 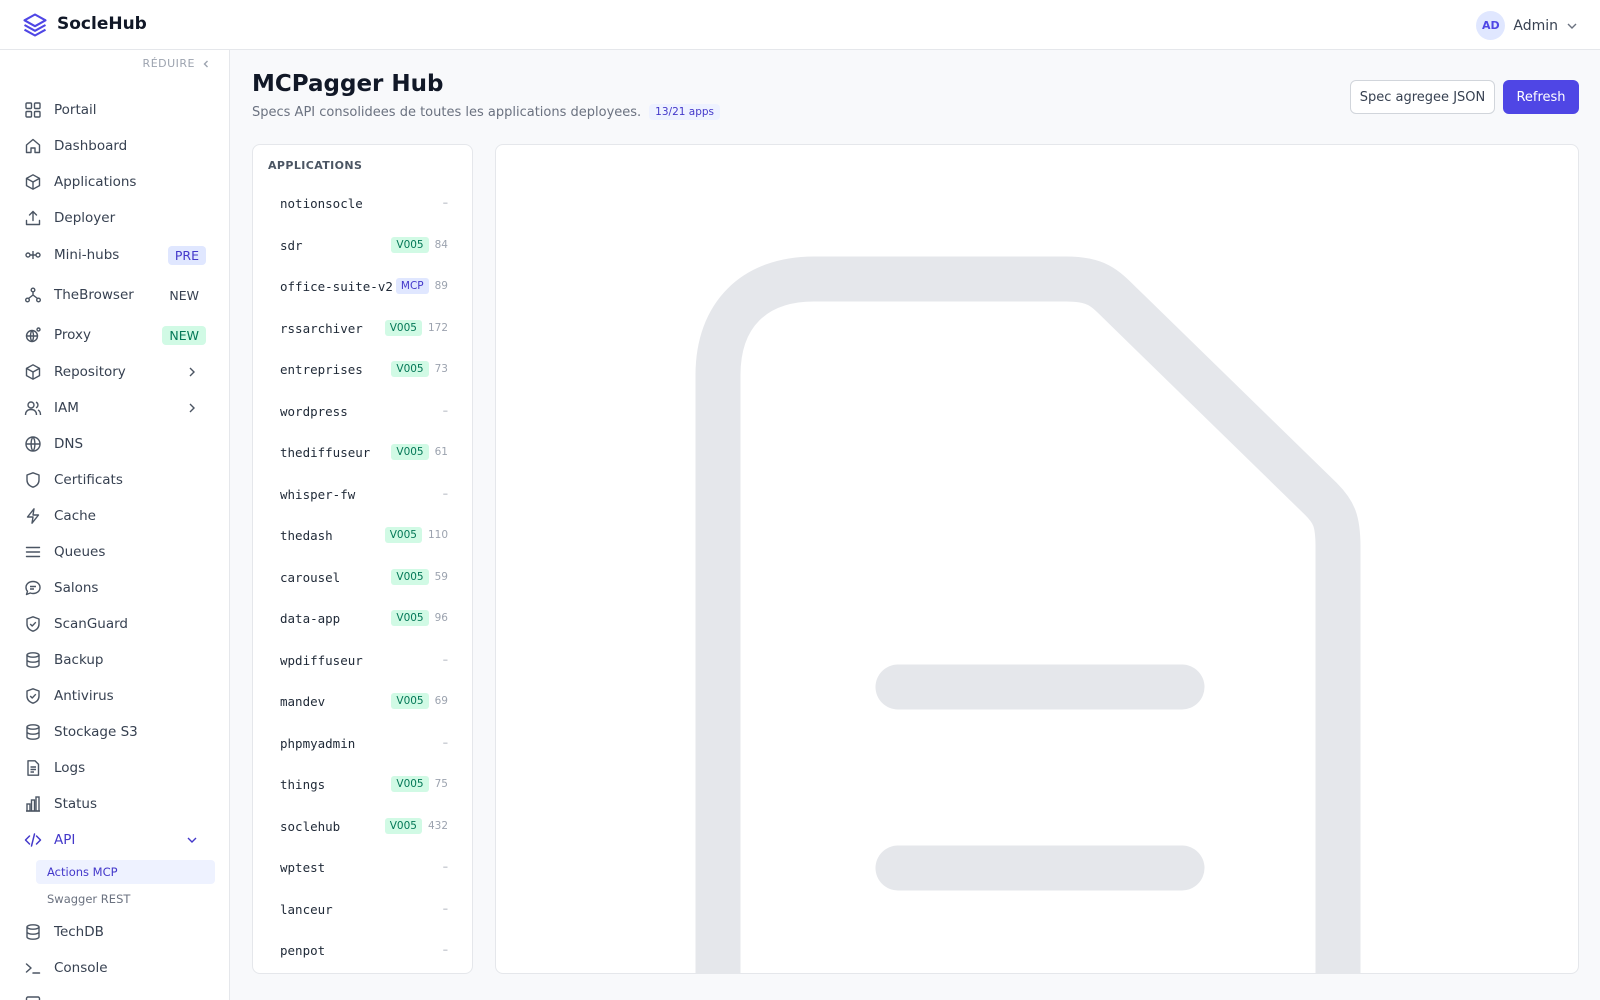 What do you see at coordinates (364, 452) in the screenshot?
I see `application-row: thediffuseur V005 61` at bounding box center [364, 452].